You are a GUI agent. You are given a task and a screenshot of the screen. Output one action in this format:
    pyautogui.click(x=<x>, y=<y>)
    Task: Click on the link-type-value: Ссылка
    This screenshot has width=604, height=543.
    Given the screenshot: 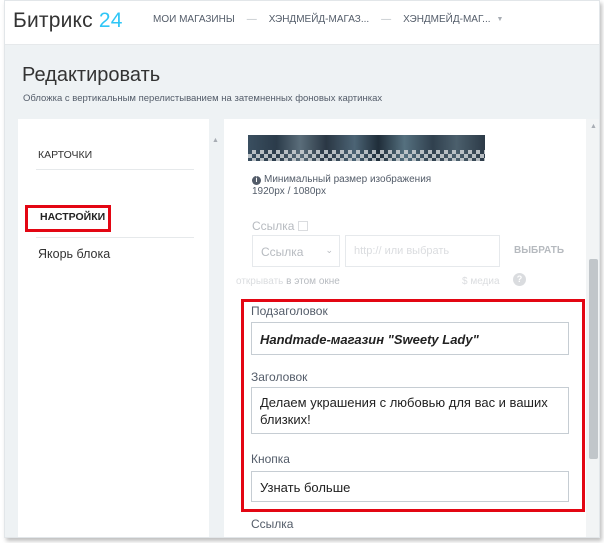 What is the action you would take?
    pyautogui.click(x=282, y=252)
    